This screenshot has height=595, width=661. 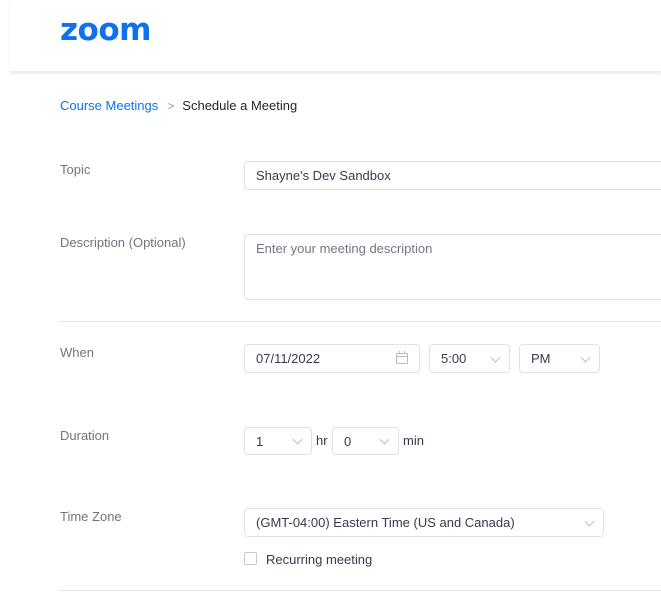 What do you see at coordinates (250, 558) in the screenshot?
I see `recurring-meeting-checkbox` at bounding box center [250, 558].